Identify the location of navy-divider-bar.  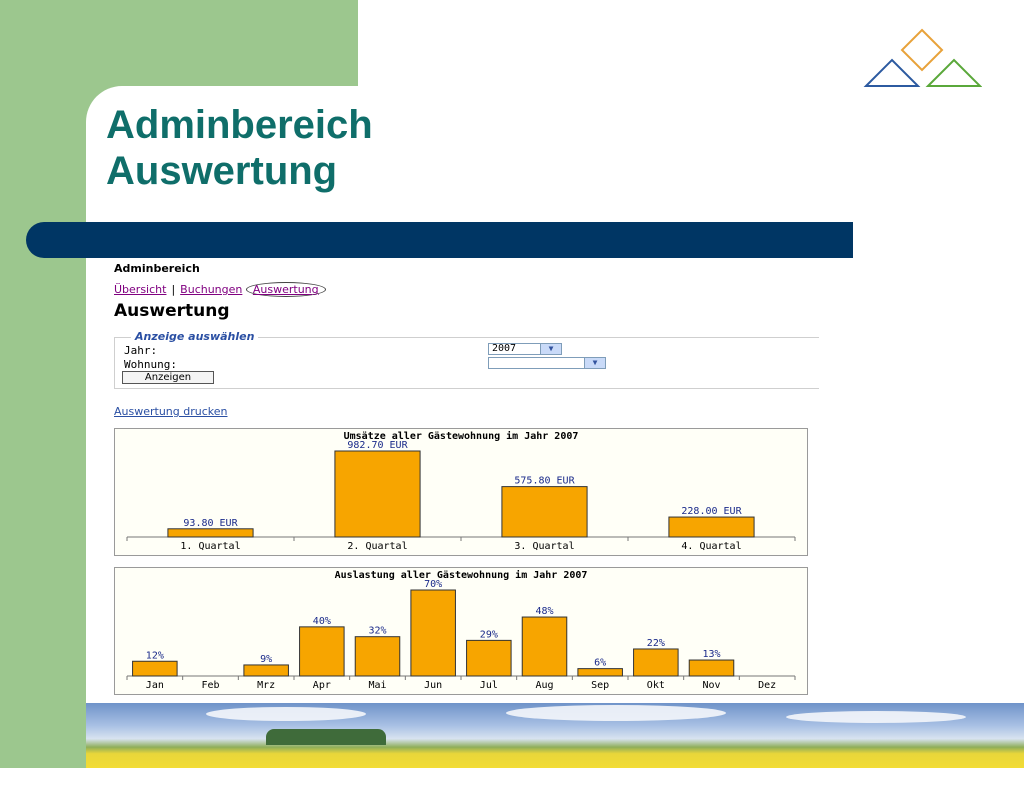
(439, 240).